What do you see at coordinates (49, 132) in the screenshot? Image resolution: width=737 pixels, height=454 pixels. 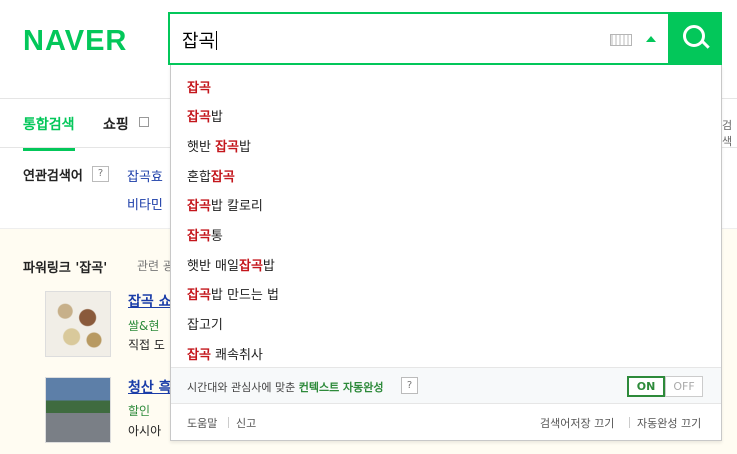 I see `tab-integrated-search: 통합검색` at bounding box center [49, 132].